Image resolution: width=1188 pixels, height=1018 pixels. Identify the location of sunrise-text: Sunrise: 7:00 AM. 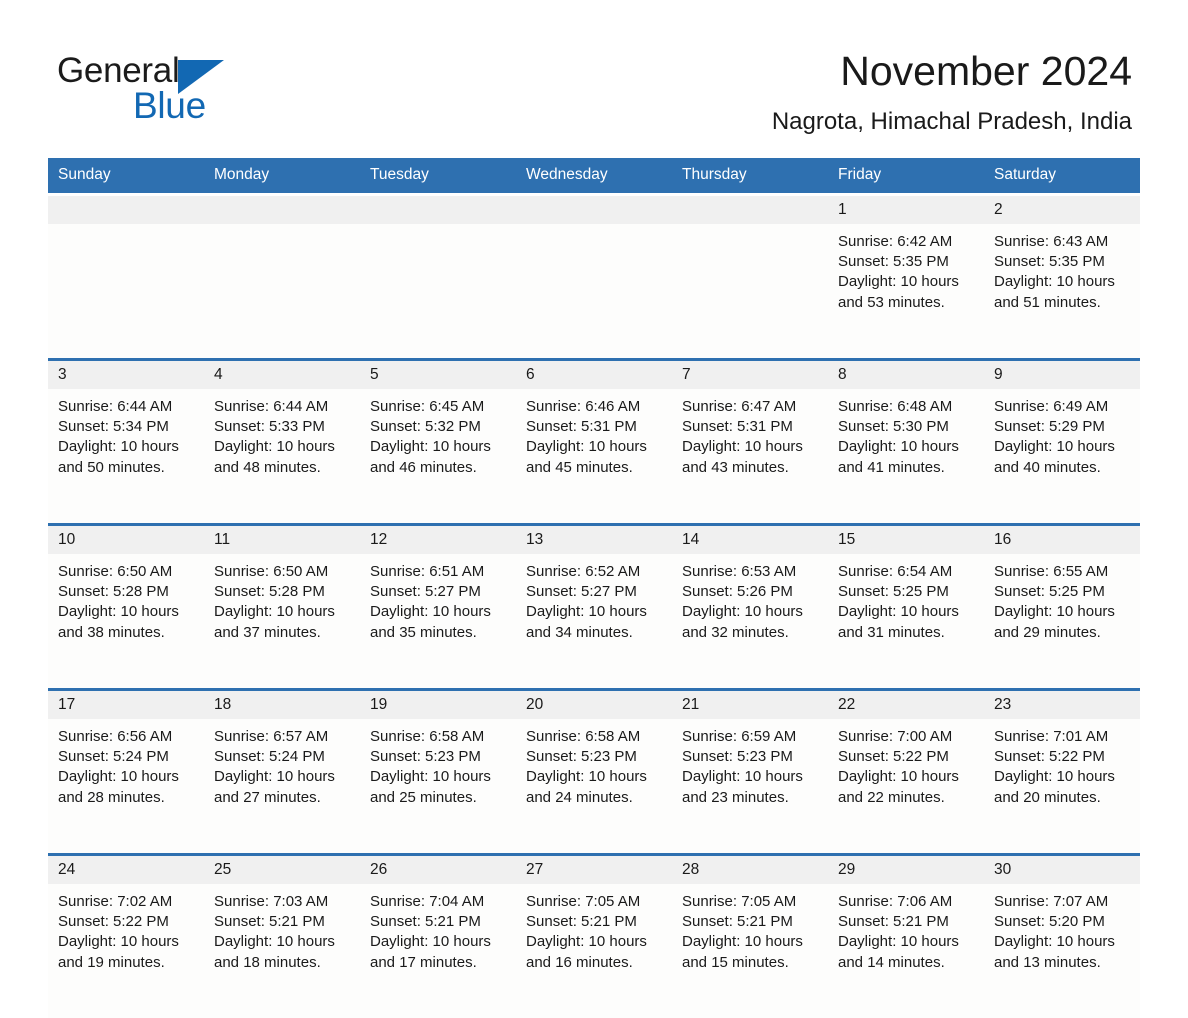
(895, 736).